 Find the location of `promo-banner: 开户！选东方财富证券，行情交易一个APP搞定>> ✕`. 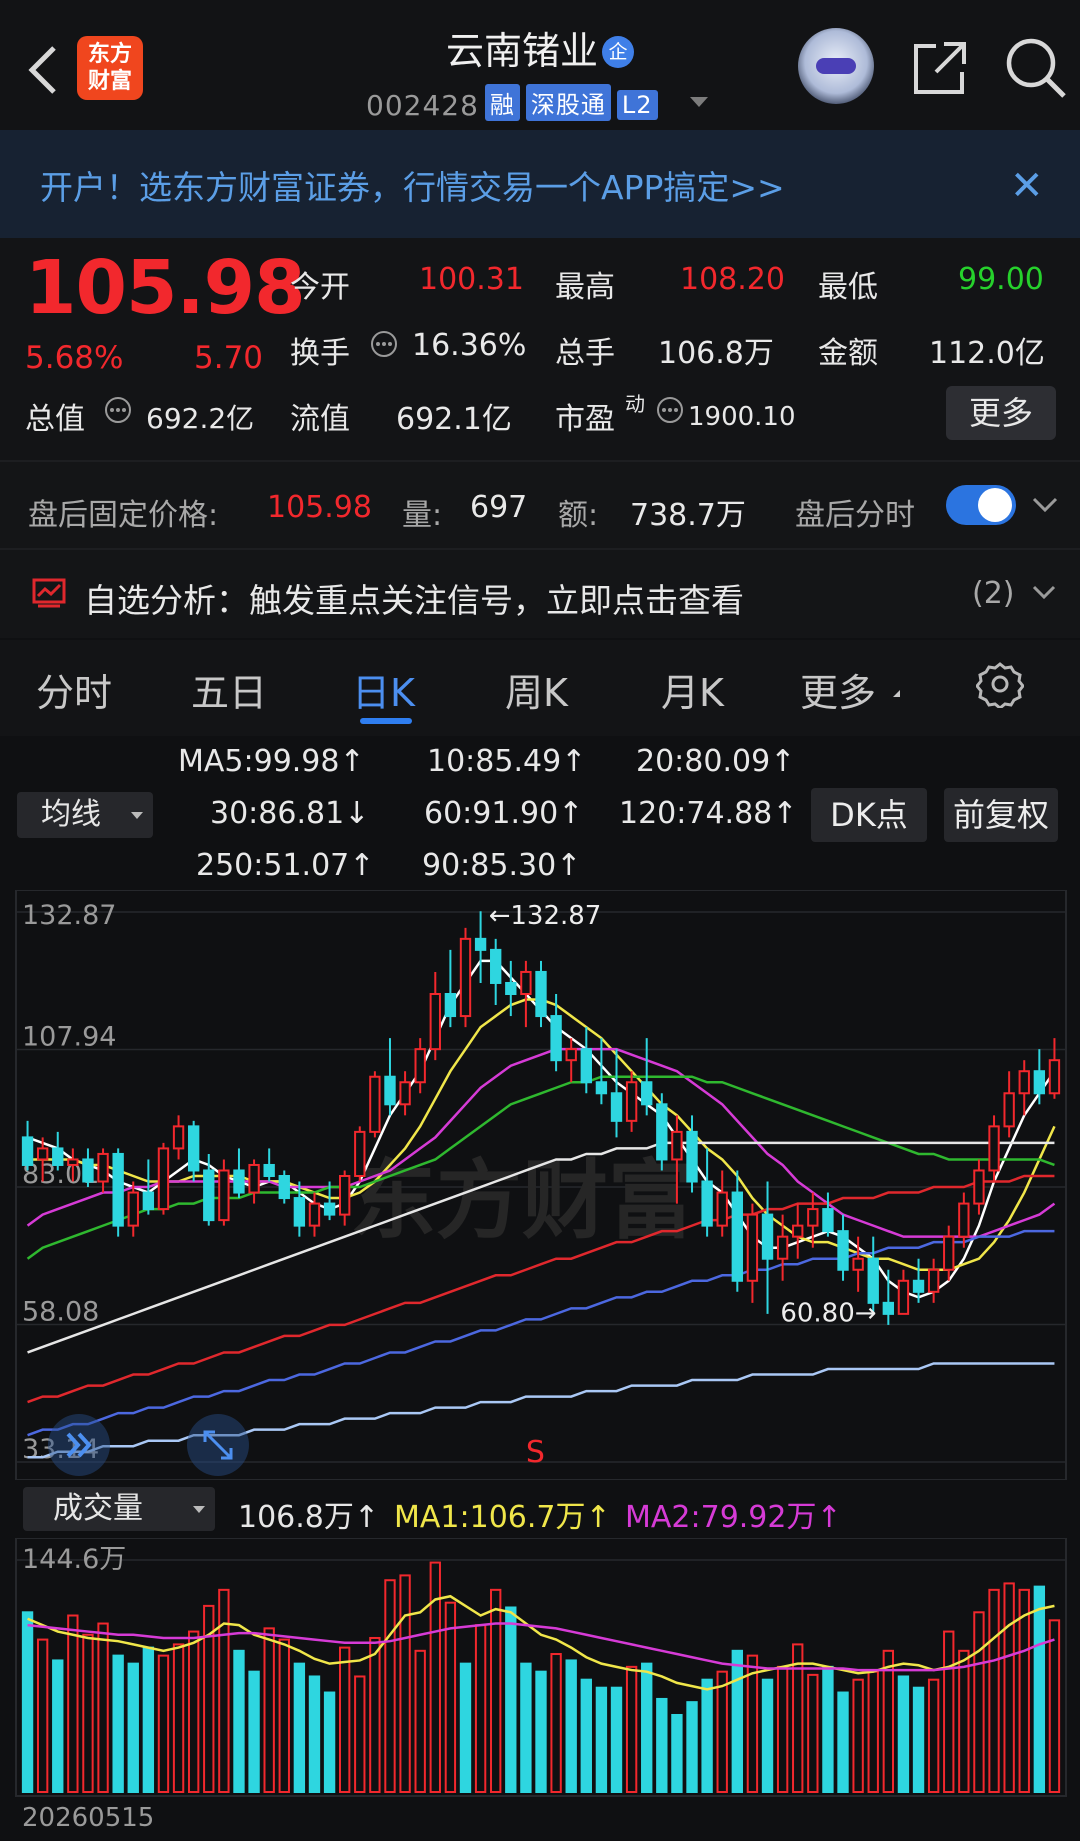

promo-banner: 开户！选东方财富证券，行情交易一个APP搞定>> ✕ is located at coordinates (540, 184).